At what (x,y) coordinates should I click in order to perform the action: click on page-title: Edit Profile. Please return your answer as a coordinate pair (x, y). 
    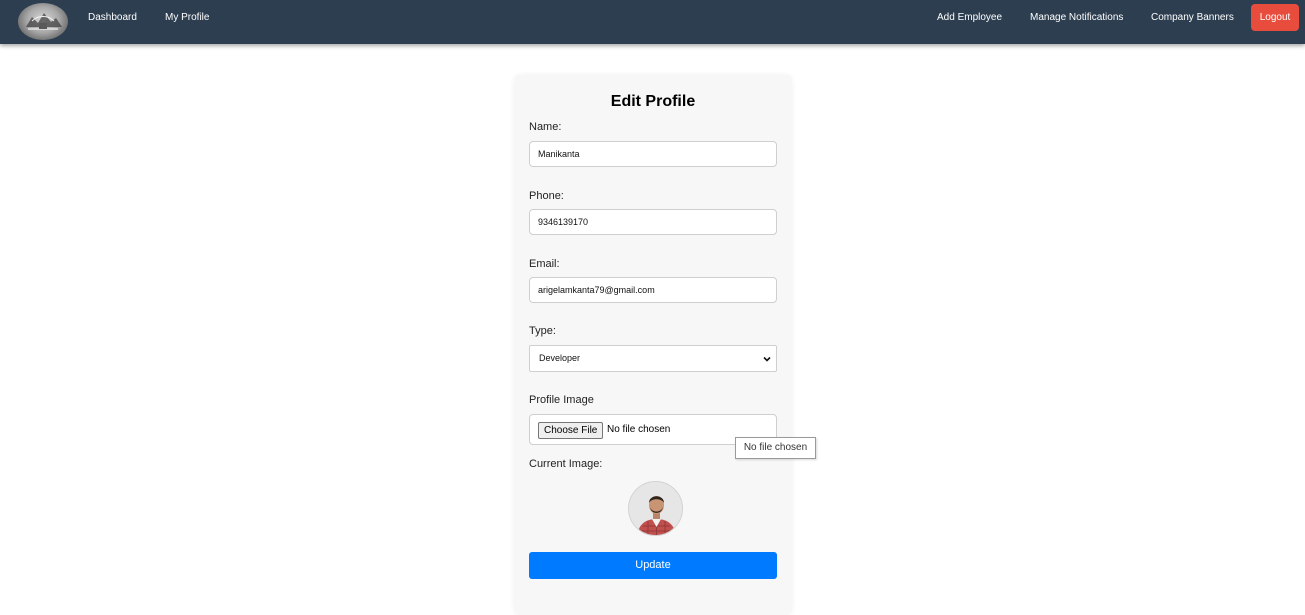
    Looking at the image, I should click on (653, 101).